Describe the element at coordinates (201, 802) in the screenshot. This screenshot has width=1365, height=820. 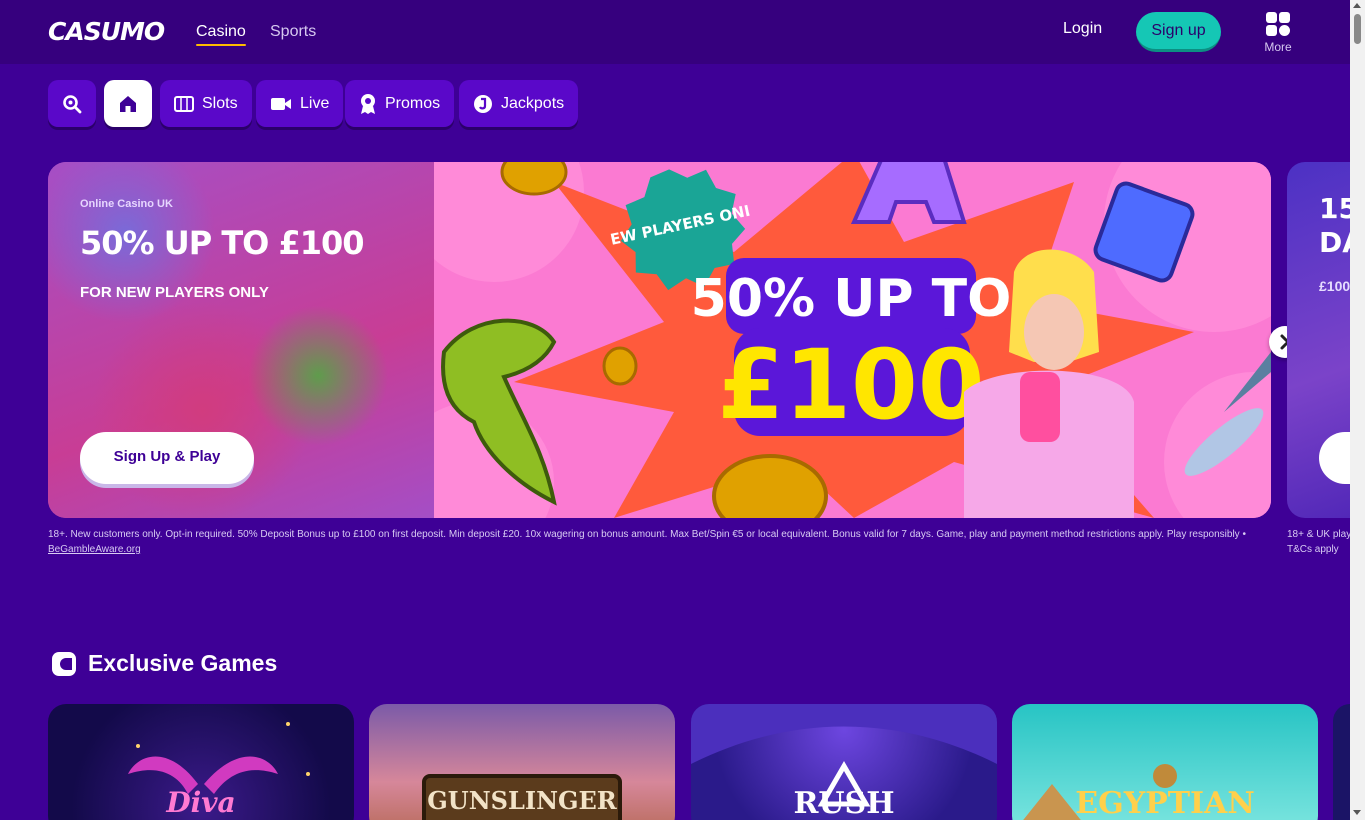
I see `game-title-diva: Diva` at that location.